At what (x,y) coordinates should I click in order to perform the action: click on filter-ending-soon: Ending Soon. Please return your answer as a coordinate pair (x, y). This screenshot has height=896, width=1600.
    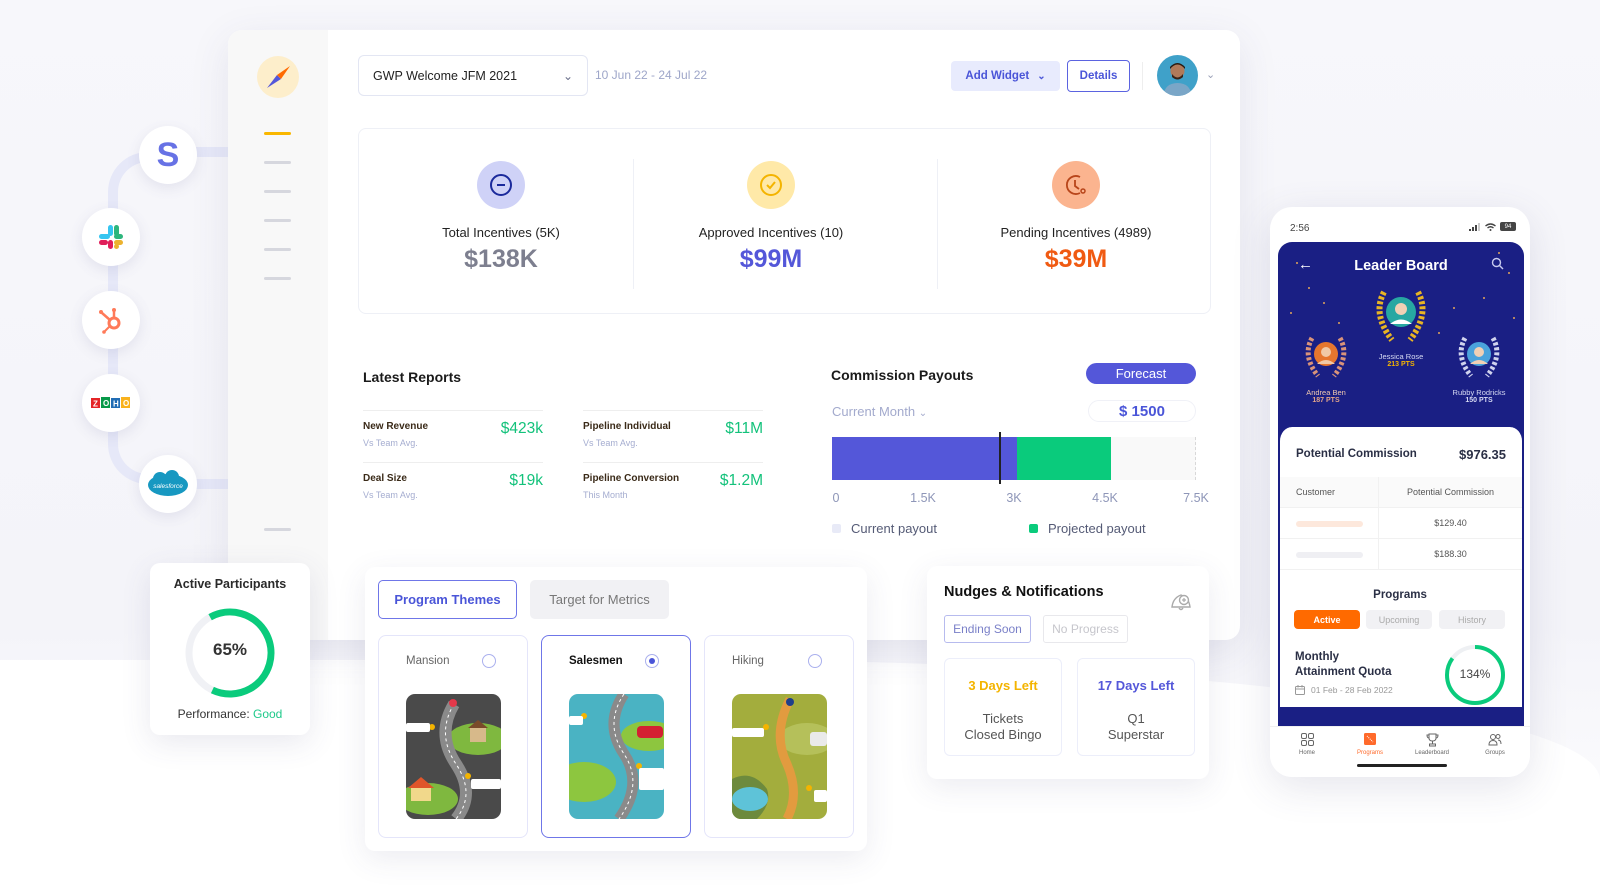
    Looking at the image, I should click on (987, 629).